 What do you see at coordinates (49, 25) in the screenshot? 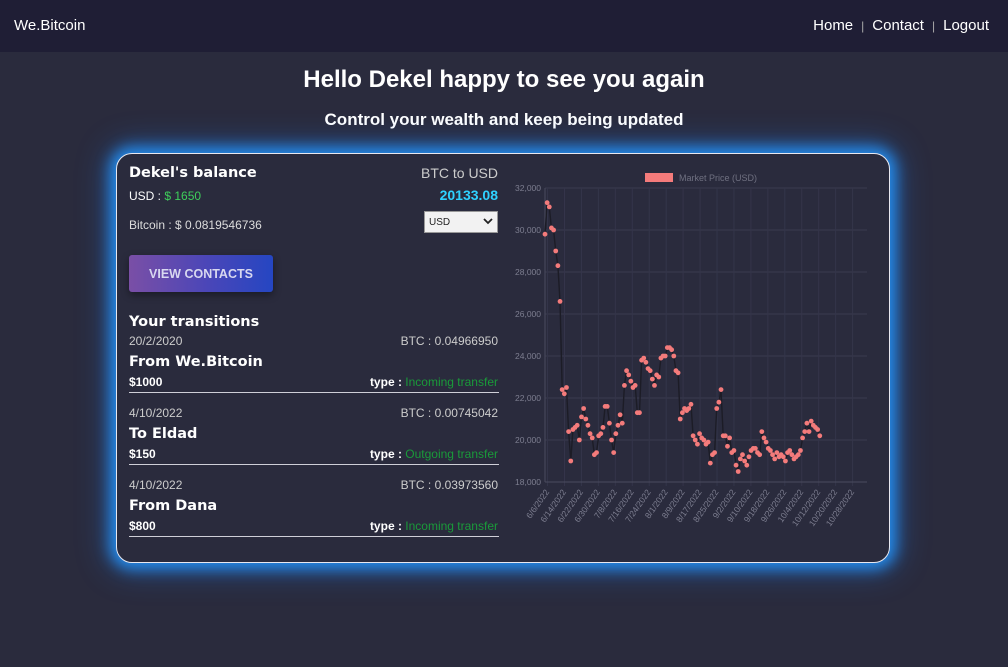
I see `brand-logo: We.Bitcoin` at bounding box center [49, 25].